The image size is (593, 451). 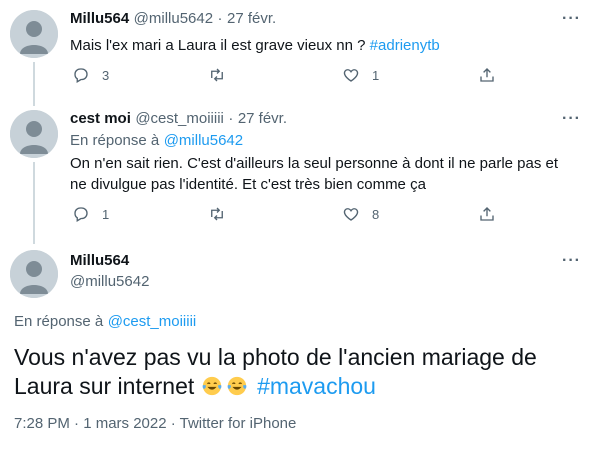 I want to click on user-handle: @cest_moiiiii, so click(x=179, y=118).